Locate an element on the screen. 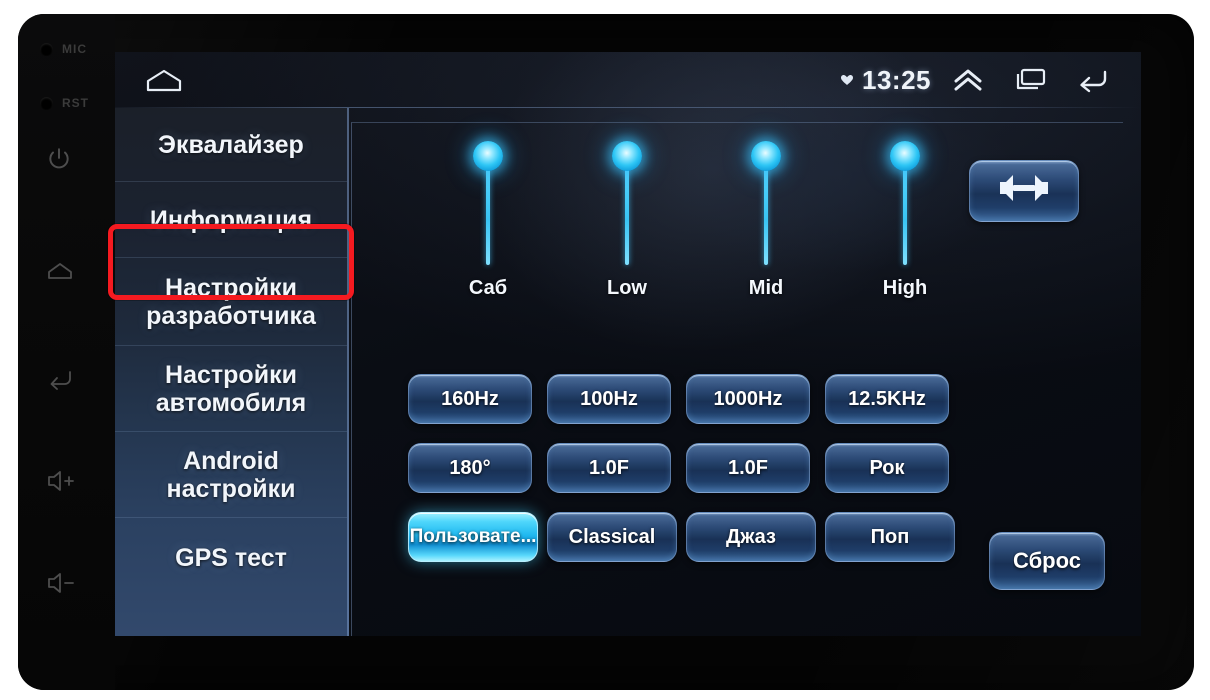 The height and width of the screenshot is (700, 1210). power-button is located at coordinates (66, 159).